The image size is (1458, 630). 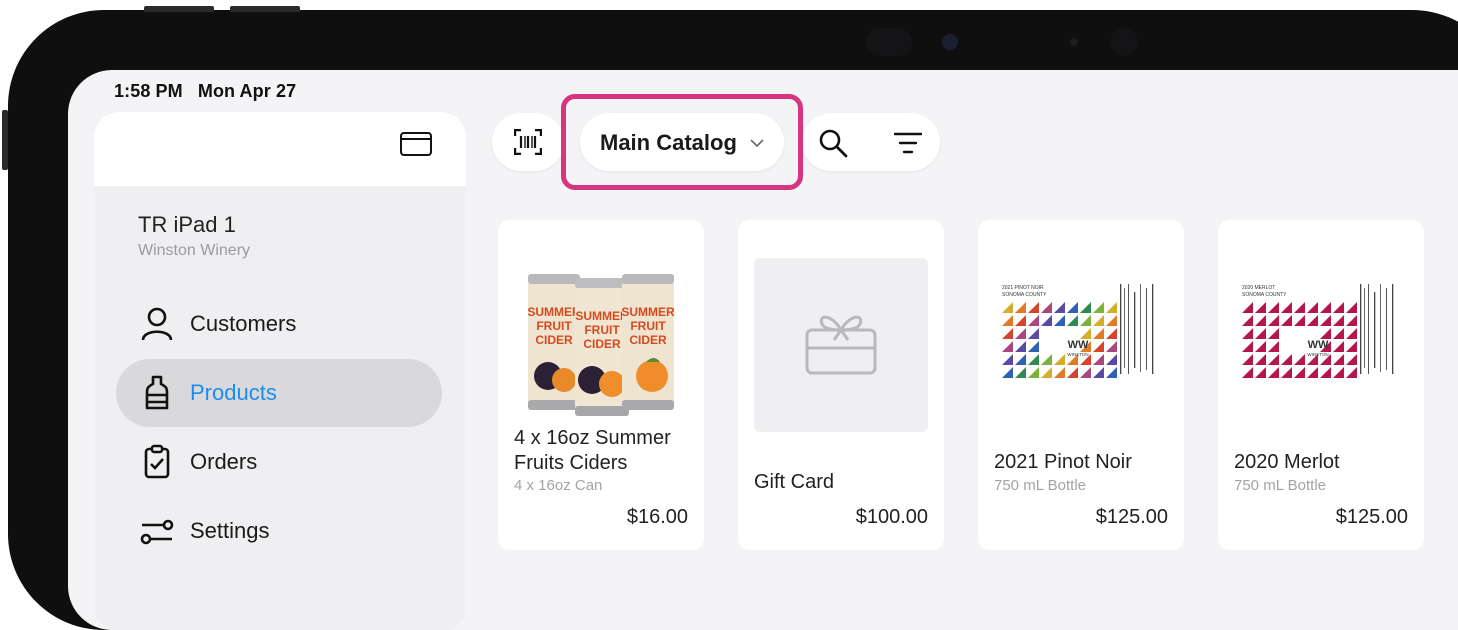 I want to click on sidebar-item-label: Orders, so click(x=224, y=461).